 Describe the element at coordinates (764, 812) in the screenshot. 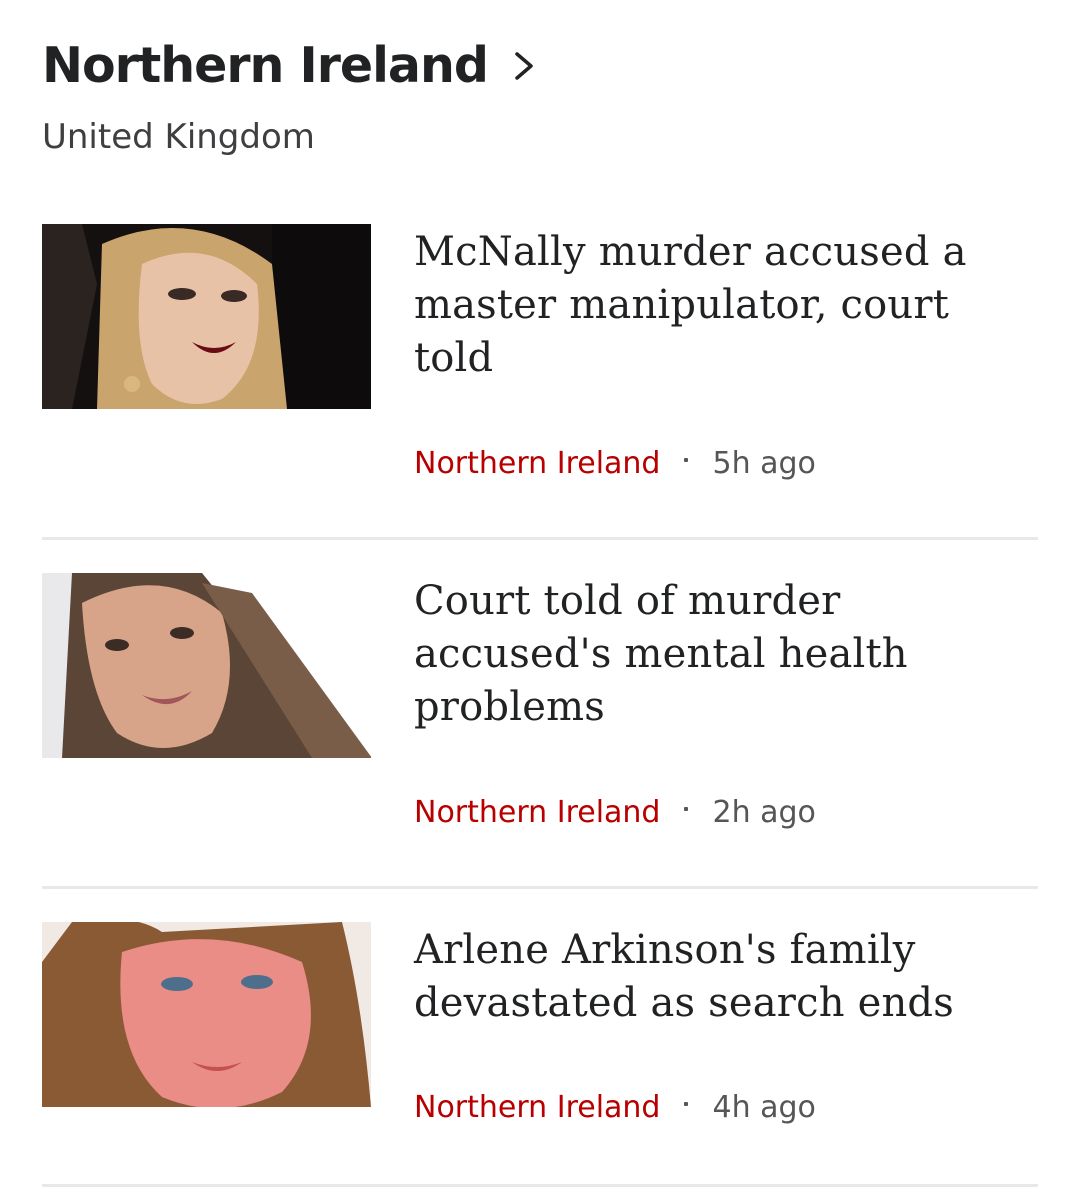

I see `story-timestamp: 2h ago` at that location.